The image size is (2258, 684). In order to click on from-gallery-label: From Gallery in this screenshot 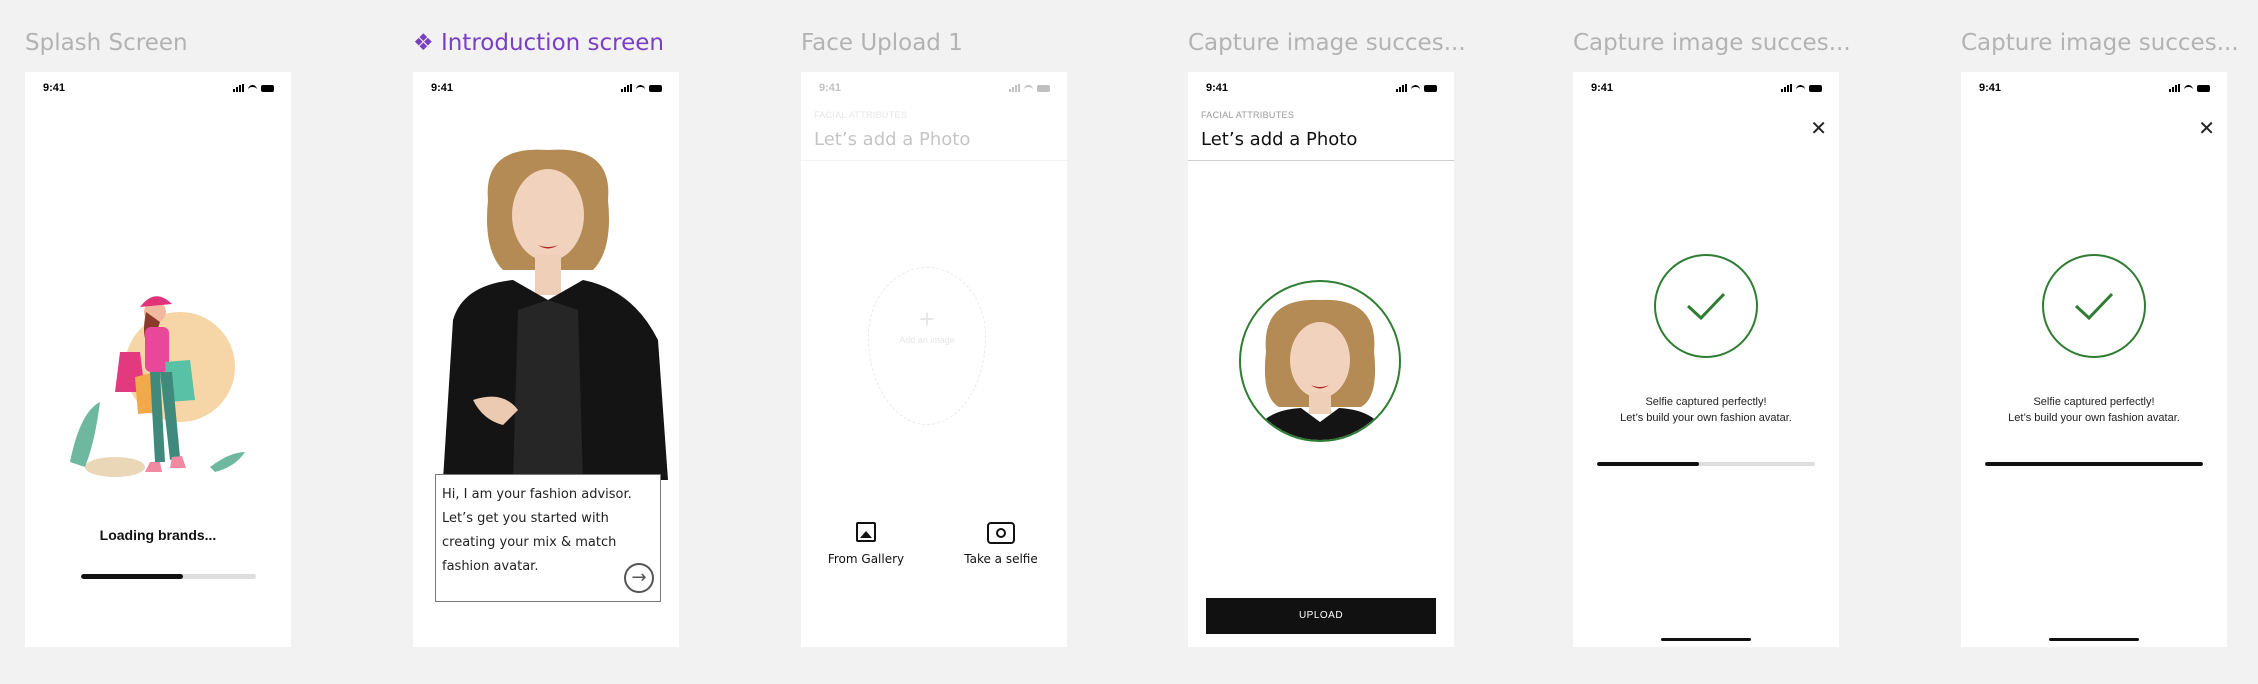, I will do `click(866, 559)`.